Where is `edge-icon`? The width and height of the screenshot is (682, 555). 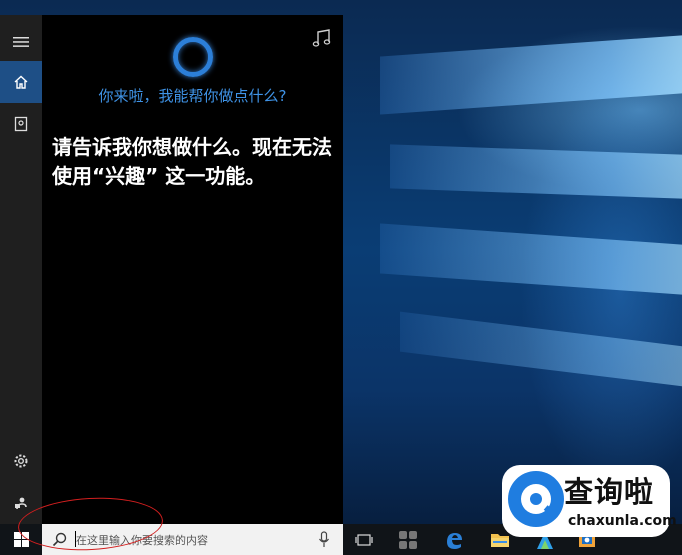
edge-icon is located at coordinates (454, 540).